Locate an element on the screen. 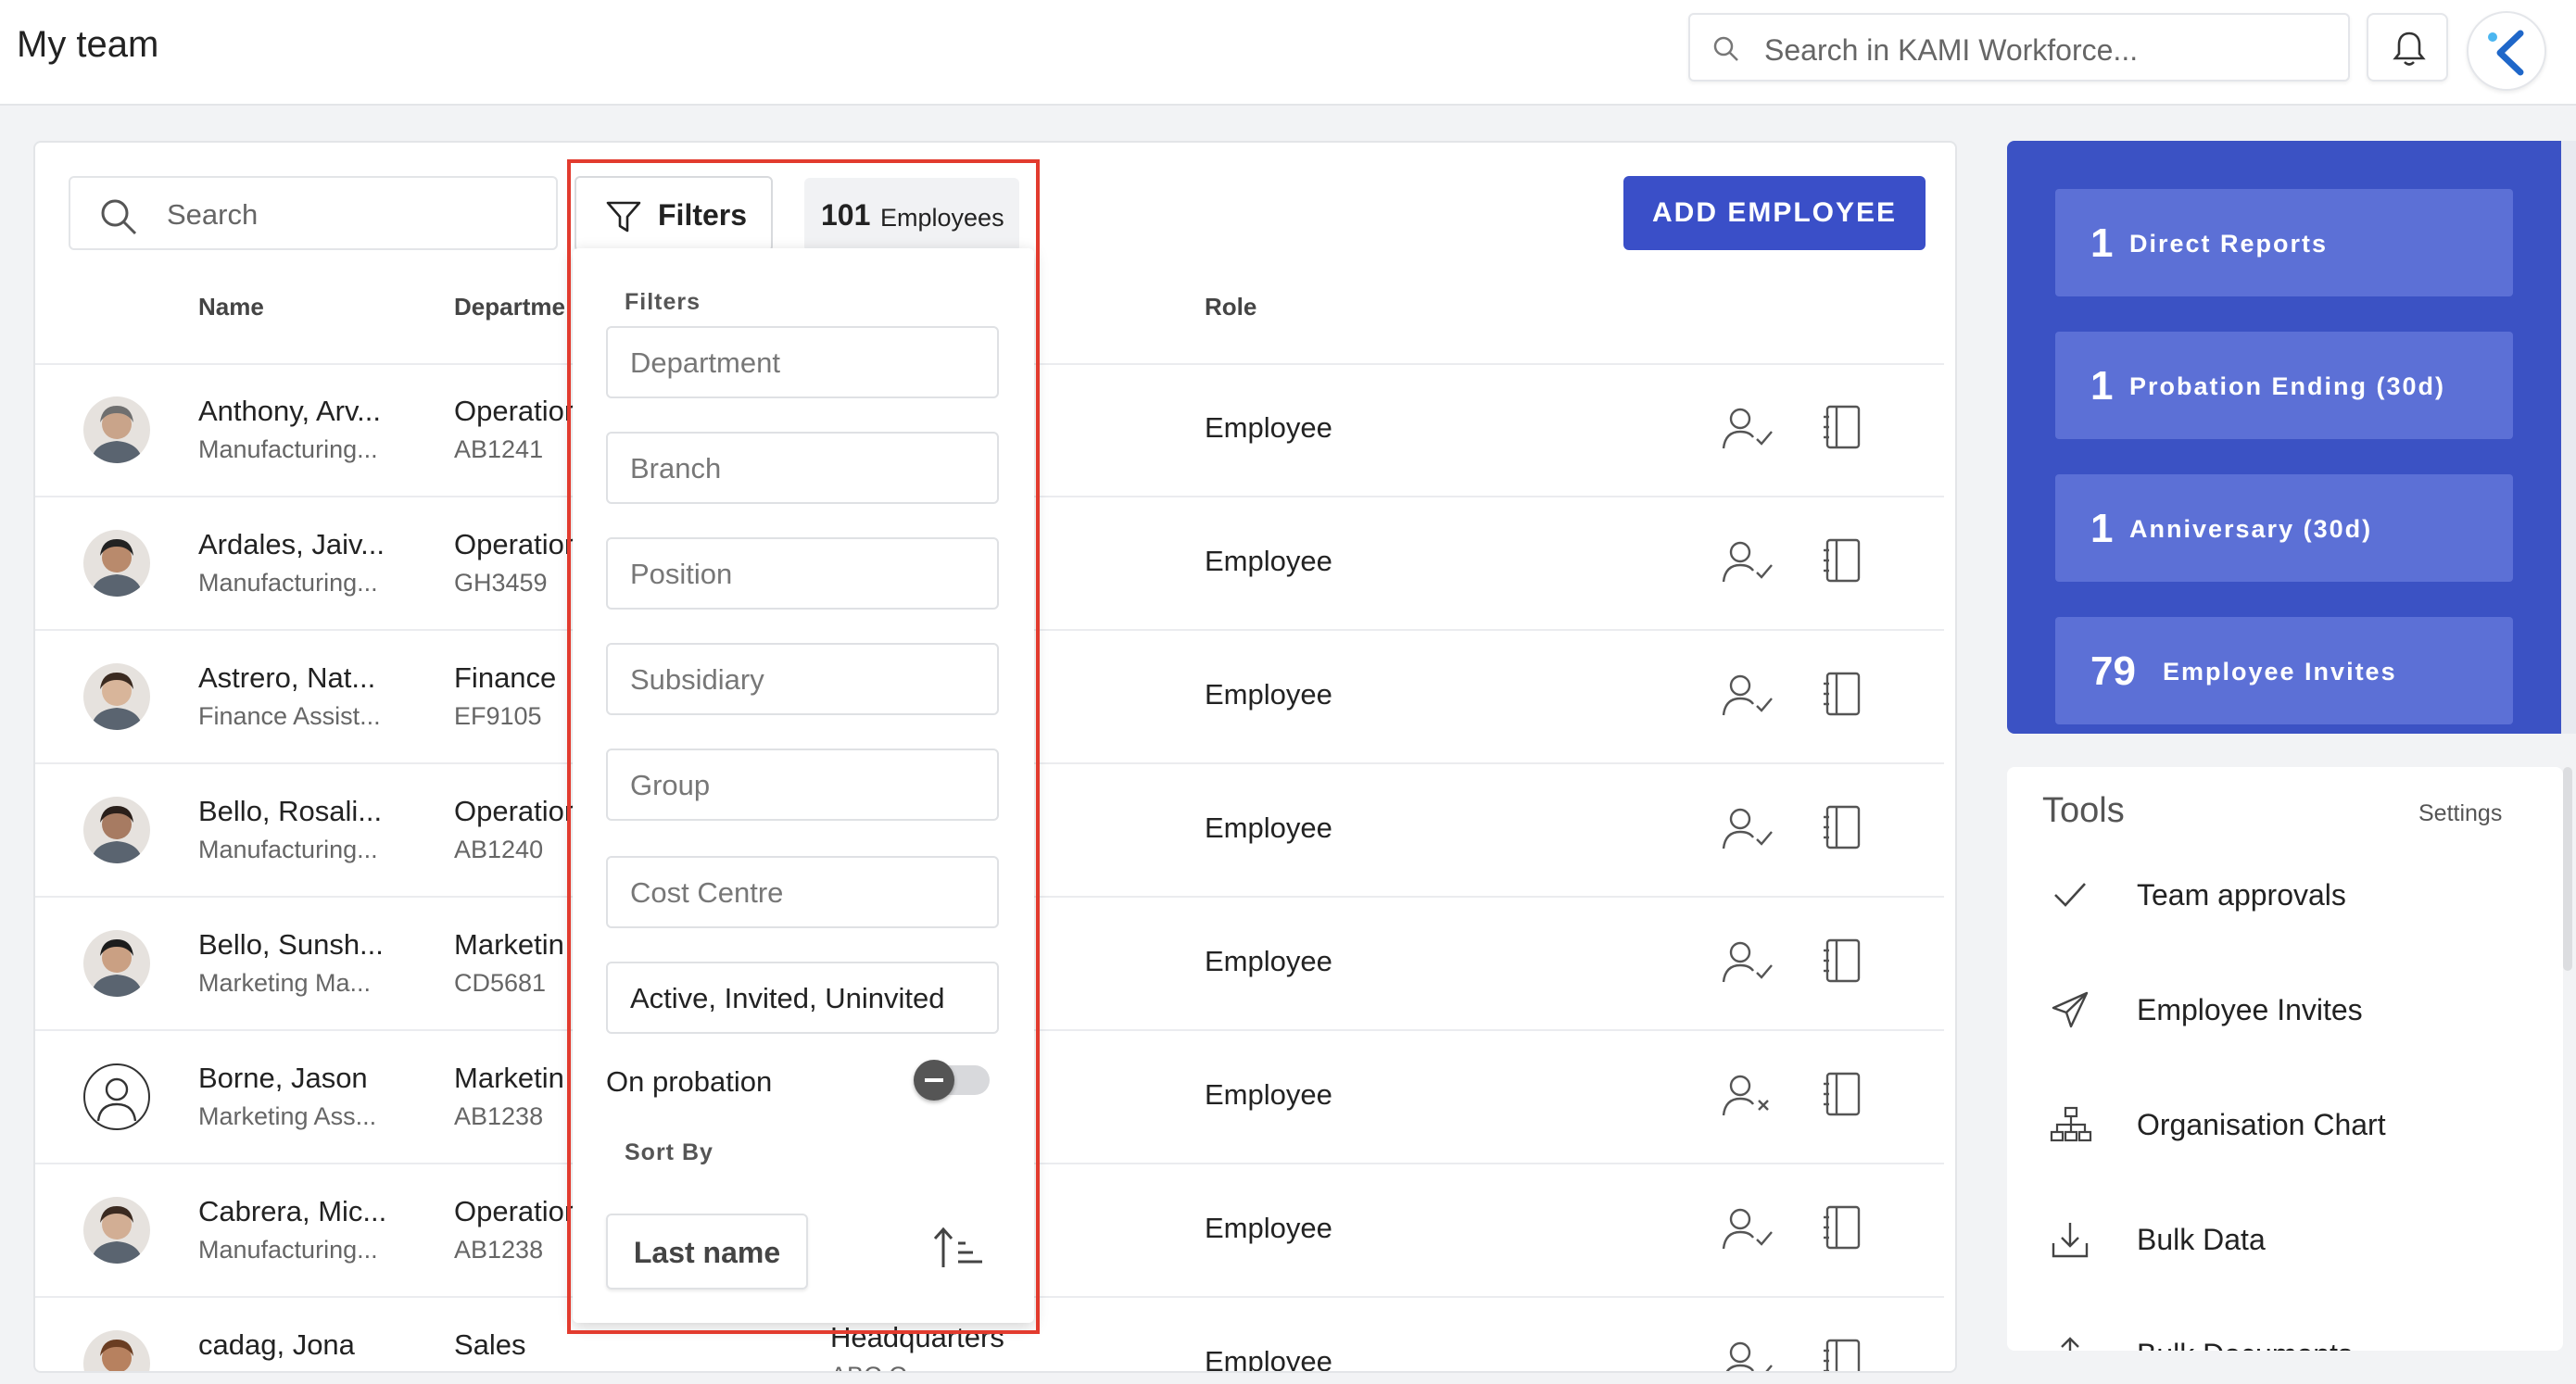 The image size is (2576, 1384). employee-name: Borne, Jason is located at coordinates (283, 1078).